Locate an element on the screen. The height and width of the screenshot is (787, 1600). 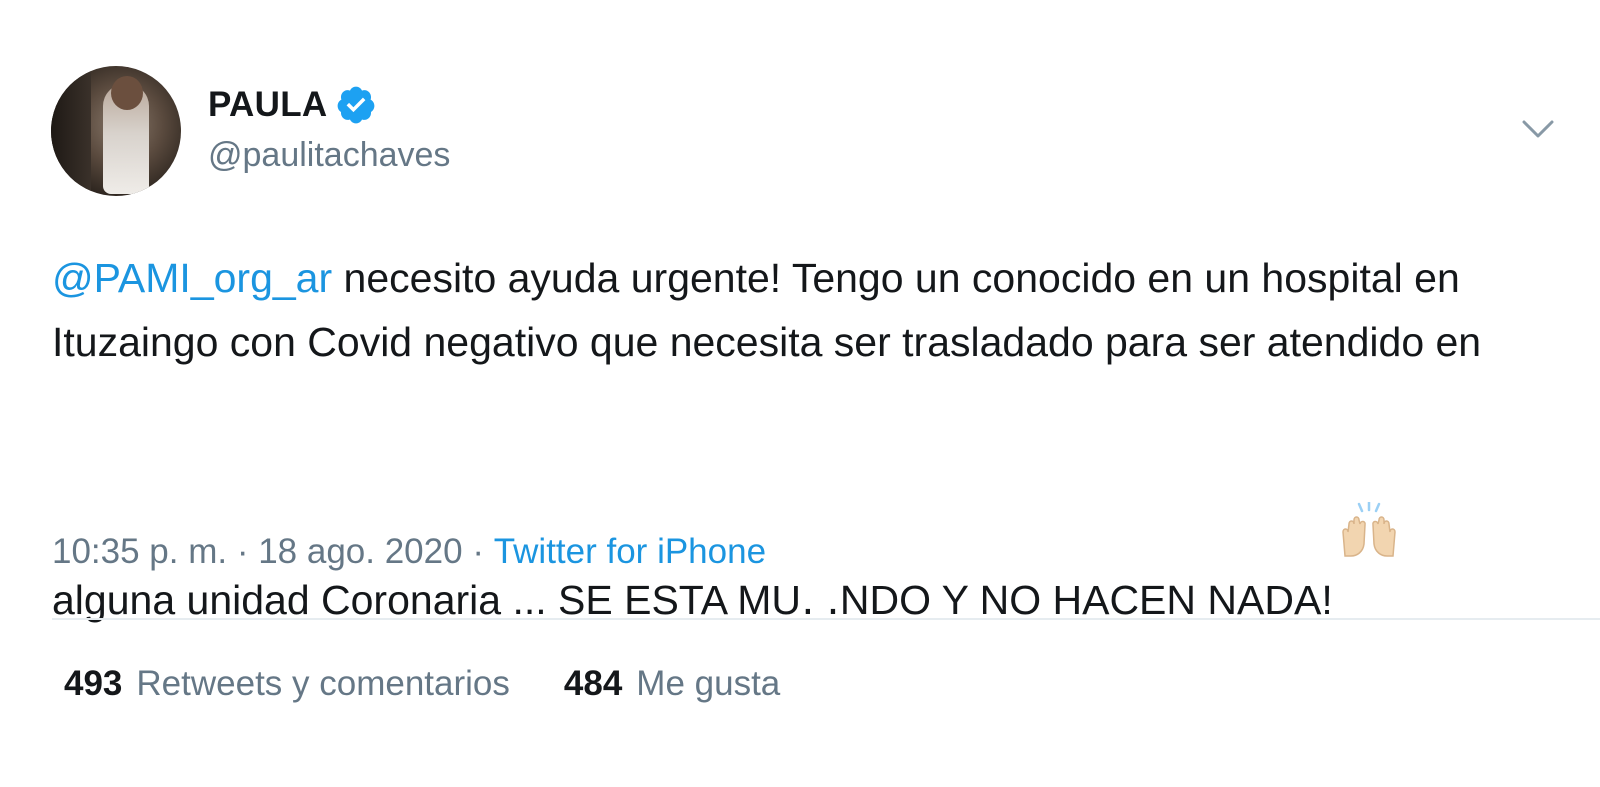
retweets-count: 493 is located at coordinates (93, 683).